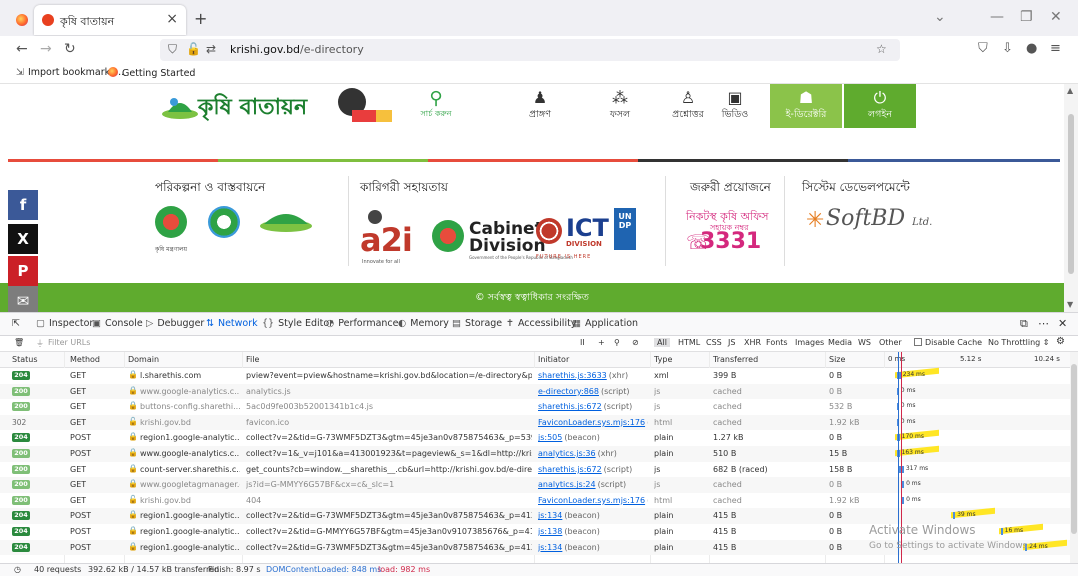  Describe the element at coordinates (593, 453) in the screenshot. I see `initiator-link: analytics.js:36 (xhr)` at that location.